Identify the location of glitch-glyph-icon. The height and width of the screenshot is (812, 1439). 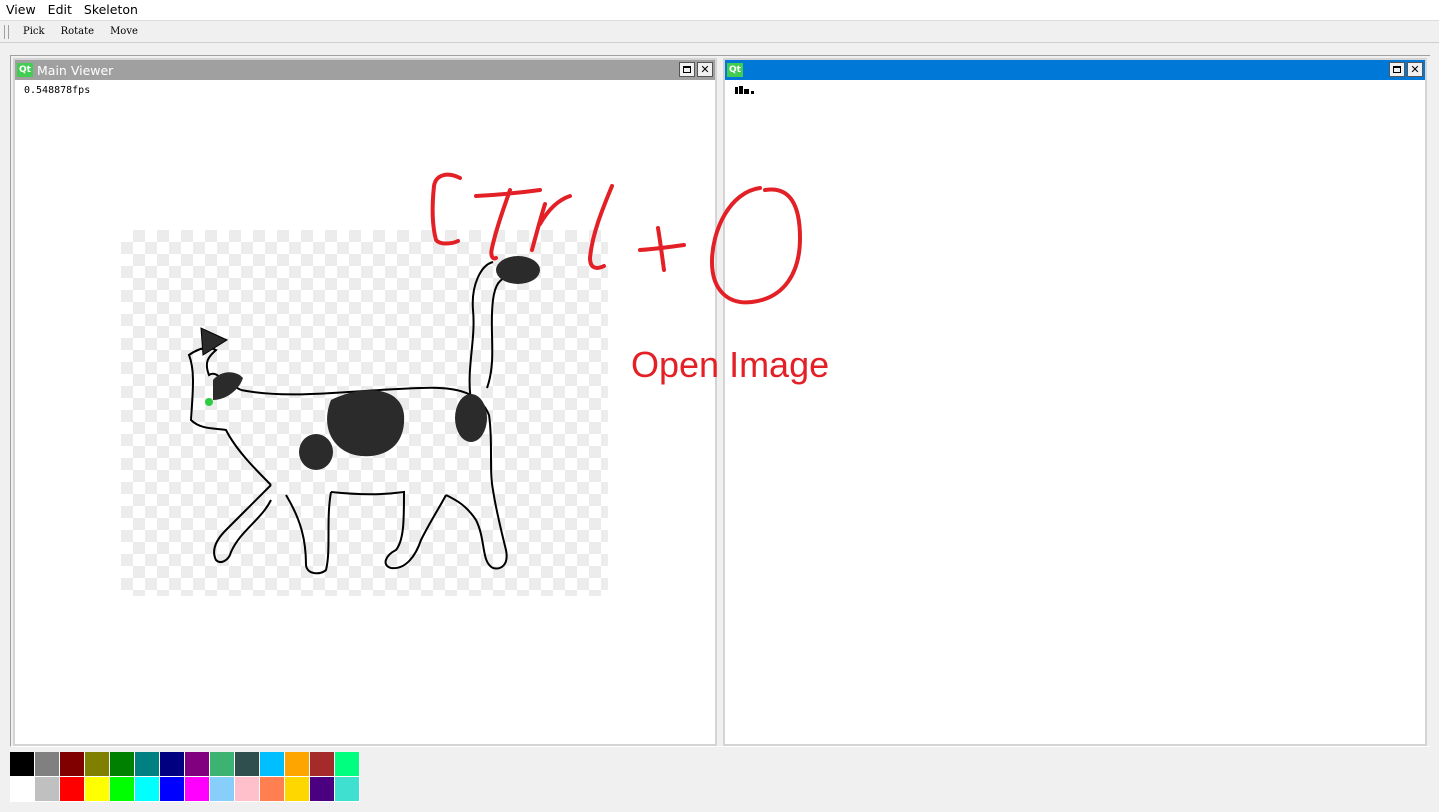
(744, 90).